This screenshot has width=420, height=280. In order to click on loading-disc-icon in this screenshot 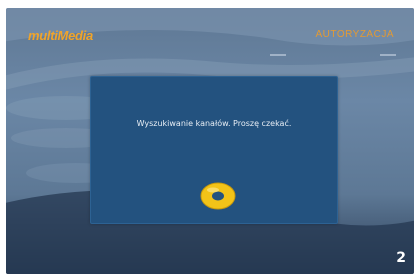, I will do `click(218, 196)`.